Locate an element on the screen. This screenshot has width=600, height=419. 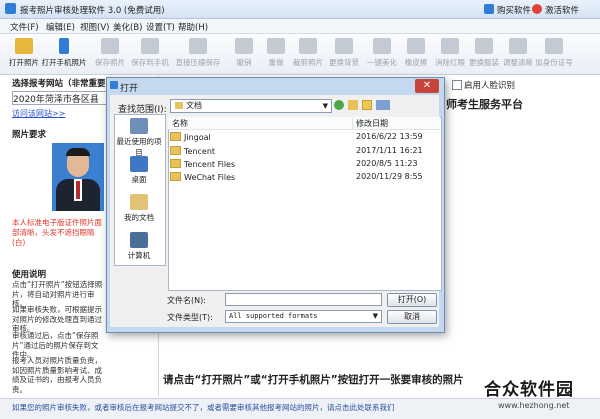
usage-step: 报考人员对照片质量负责，如因照片质量影响考试、成绩及证书的，由报考人员负责。 is located at coordinates (57, 375).